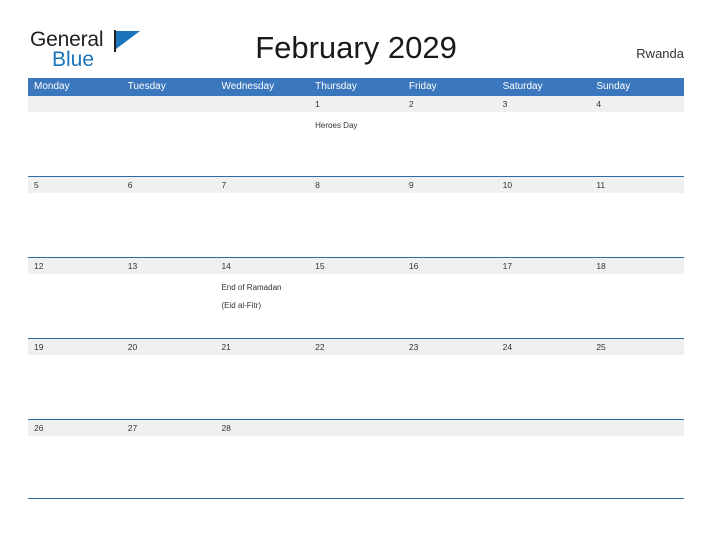 This screenshot has width=712, height=550. I want to click on weekday-header-tuesday: Tuesday, so click(146, 86).